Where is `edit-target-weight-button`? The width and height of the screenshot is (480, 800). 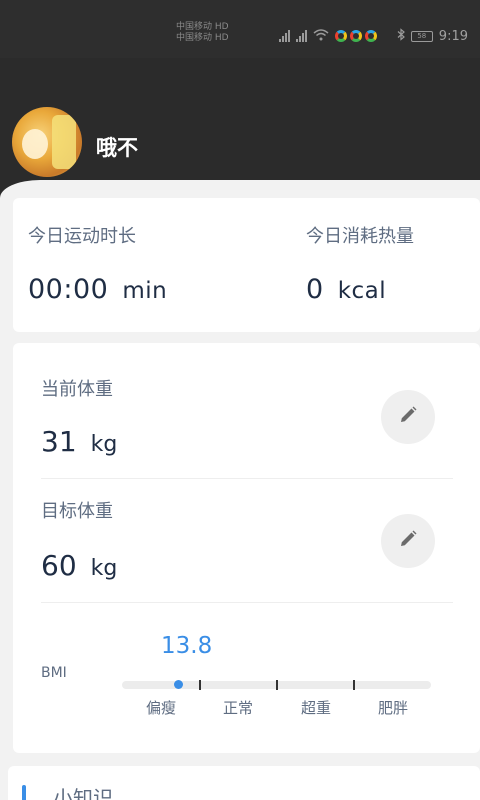
edit-target-weight-button is located at coordinates (408, 541).